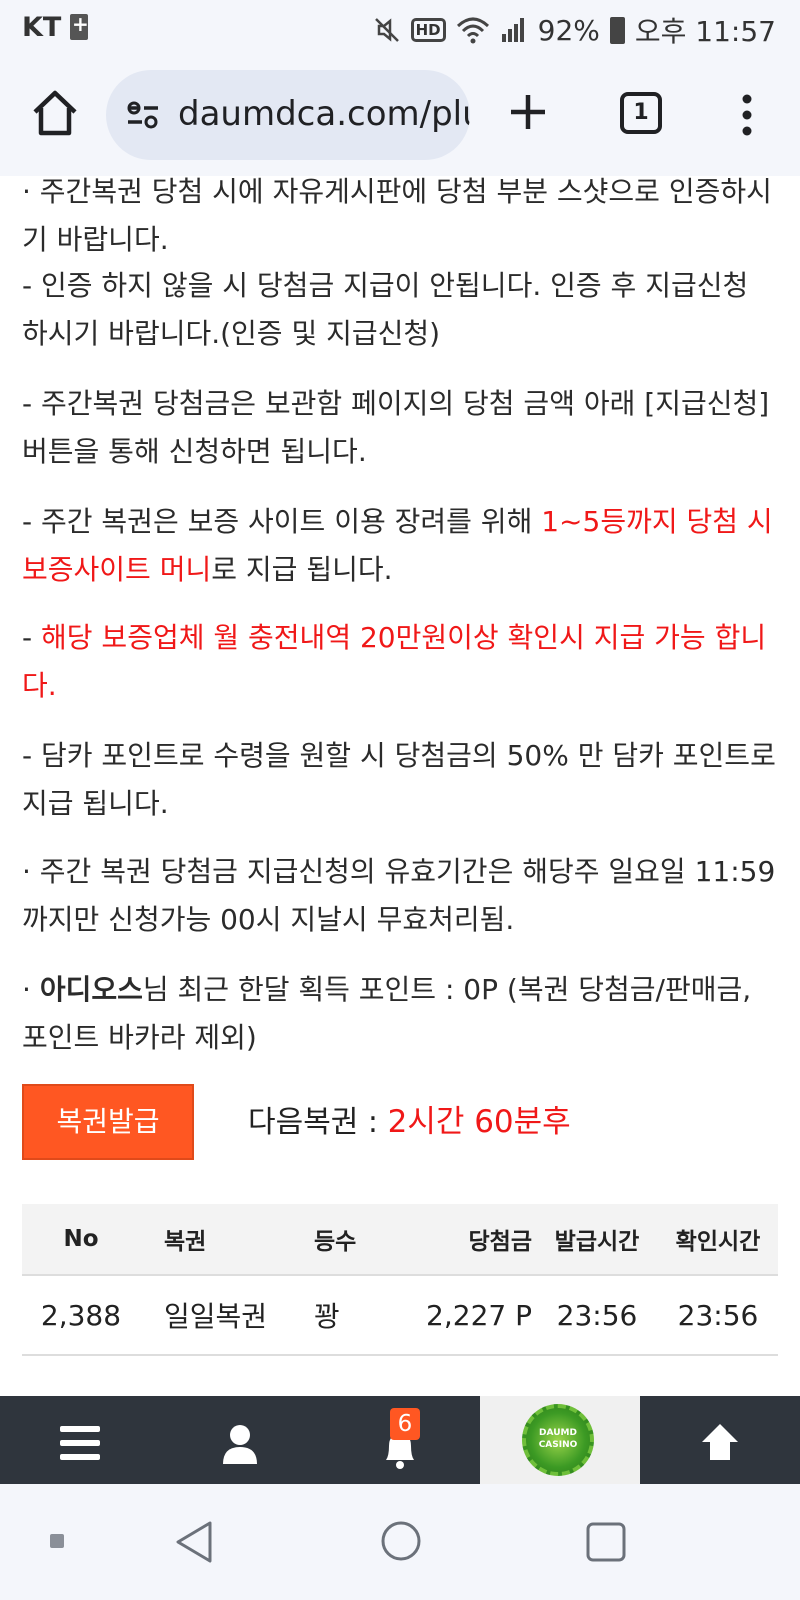 Image resolution: width=800 pixels, height=1600 pixels. What do you see at coordinates (479, 1122) in the screenshot?
I see `next-ticket-time: 2시간 60분후` at bounding box center [479, 1122].